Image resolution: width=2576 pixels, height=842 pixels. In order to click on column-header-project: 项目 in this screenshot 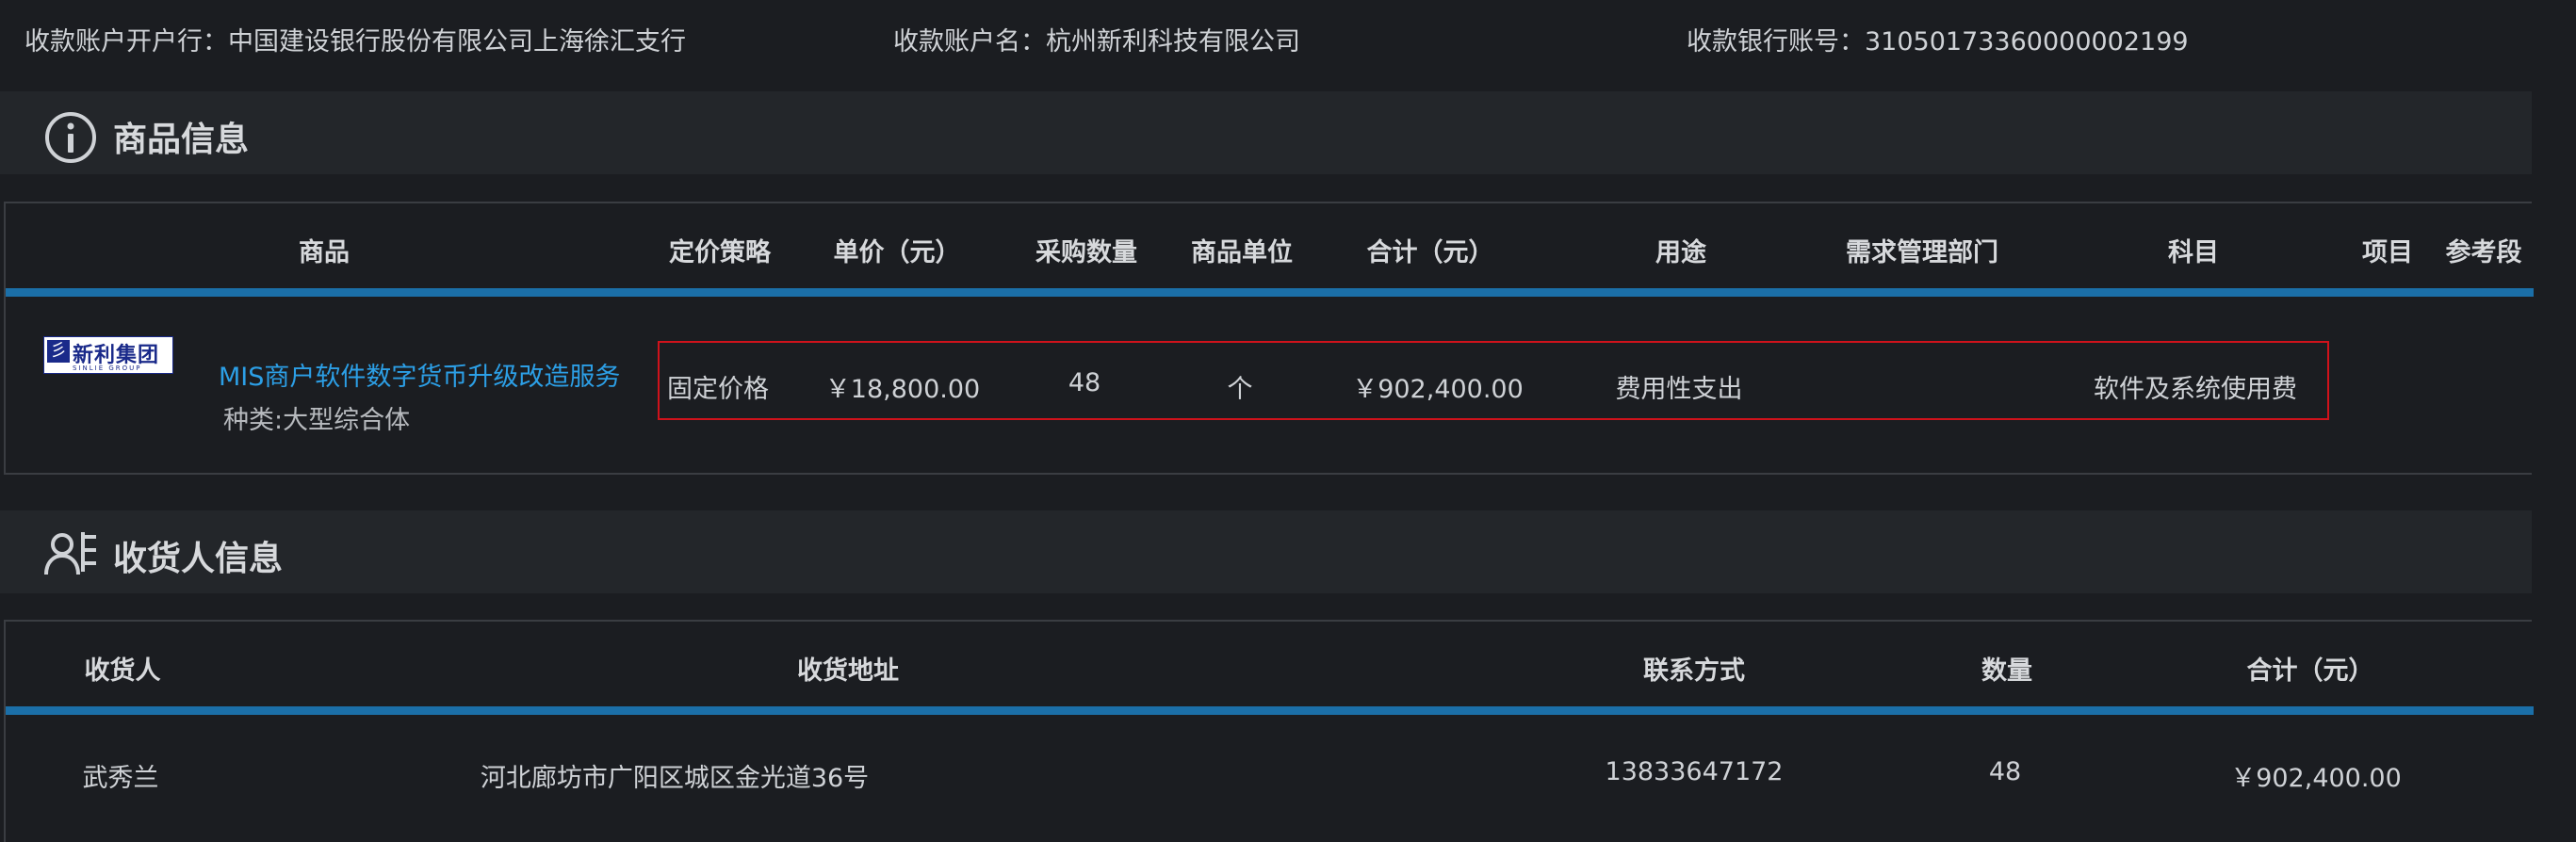, I will do `click(2387, 252)`.